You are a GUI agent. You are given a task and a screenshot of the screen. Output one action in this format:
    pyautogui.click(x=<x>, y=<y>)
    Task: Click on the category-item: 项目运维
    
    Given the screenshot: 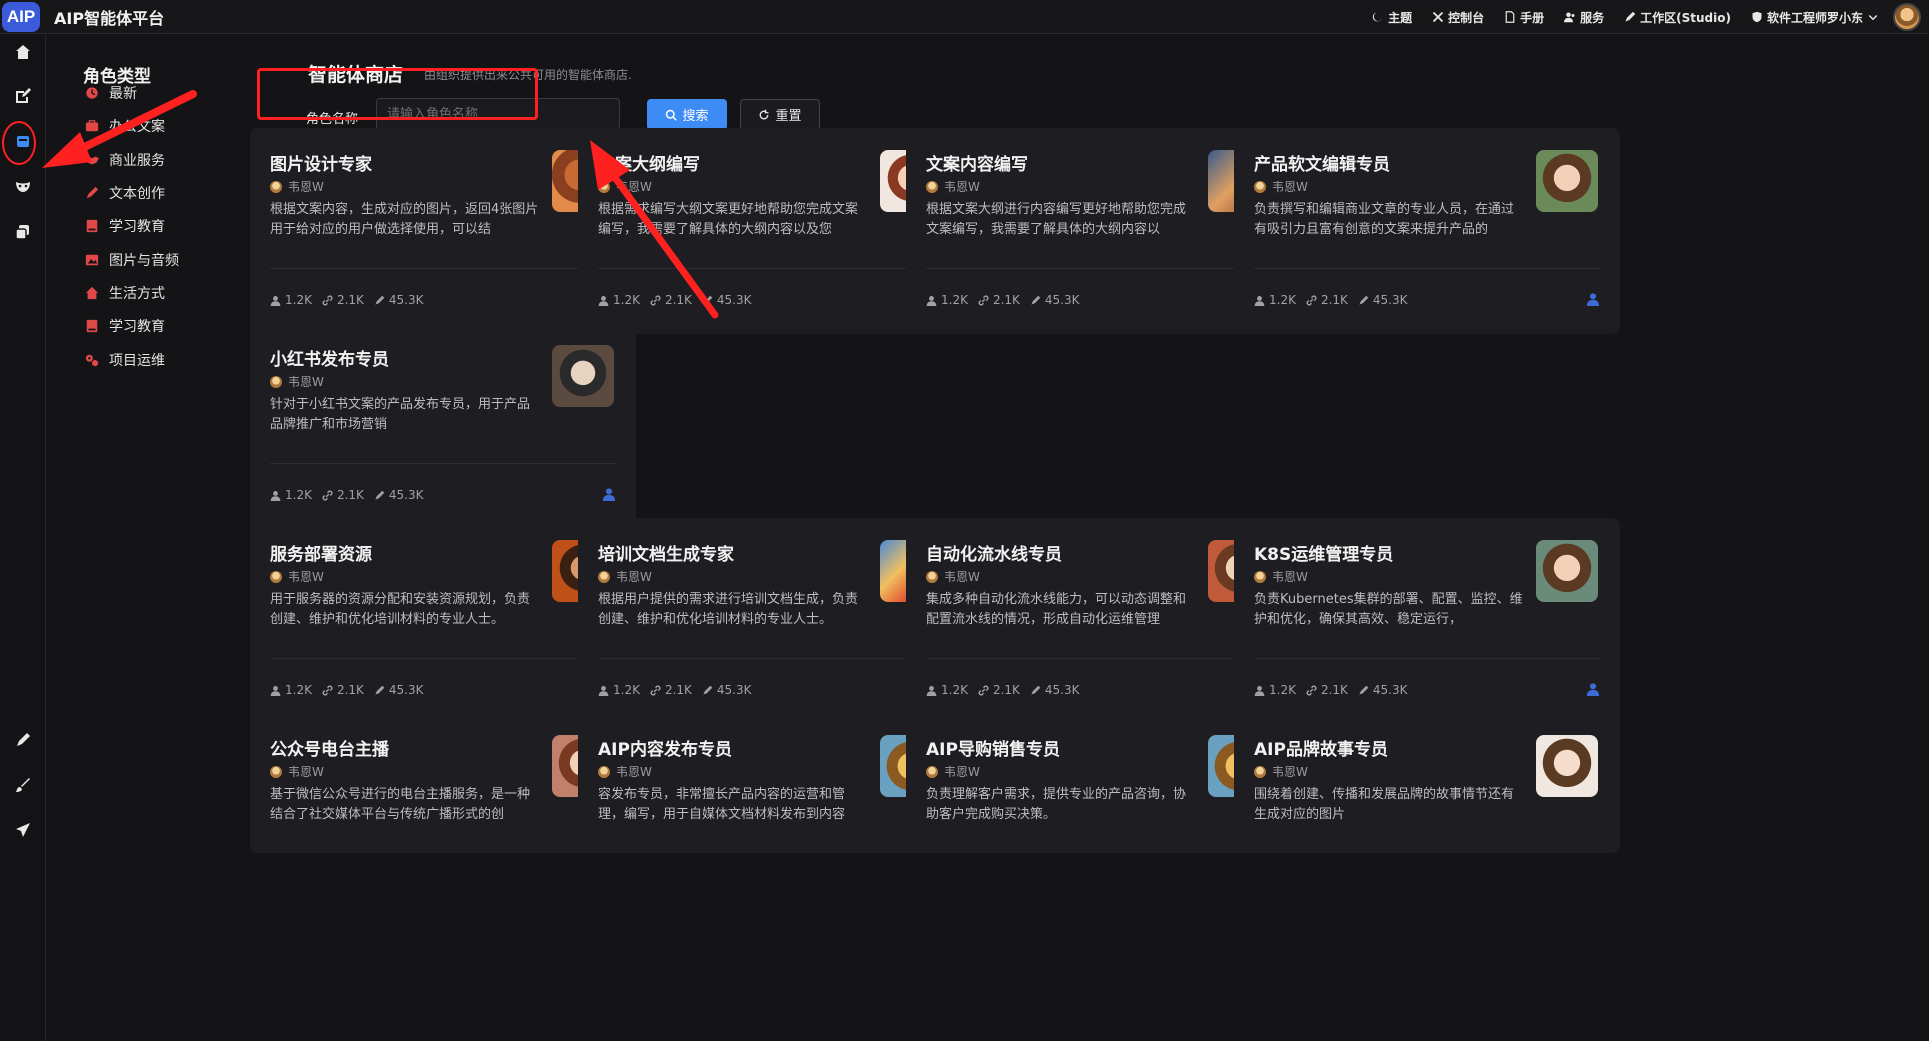 What is the action you would take?
    pyautogui.click(x=125, y=360)
    